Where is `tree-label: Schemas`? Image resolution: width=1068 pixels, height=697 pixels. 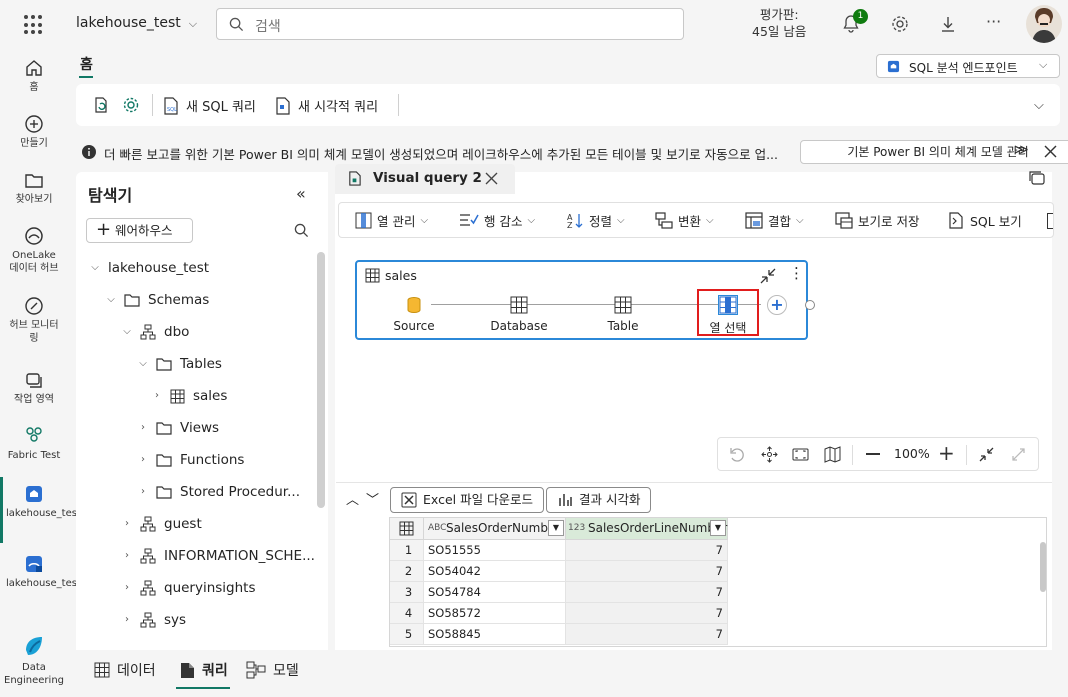 tree-label: Schemas is located at coordinates (179, 300).